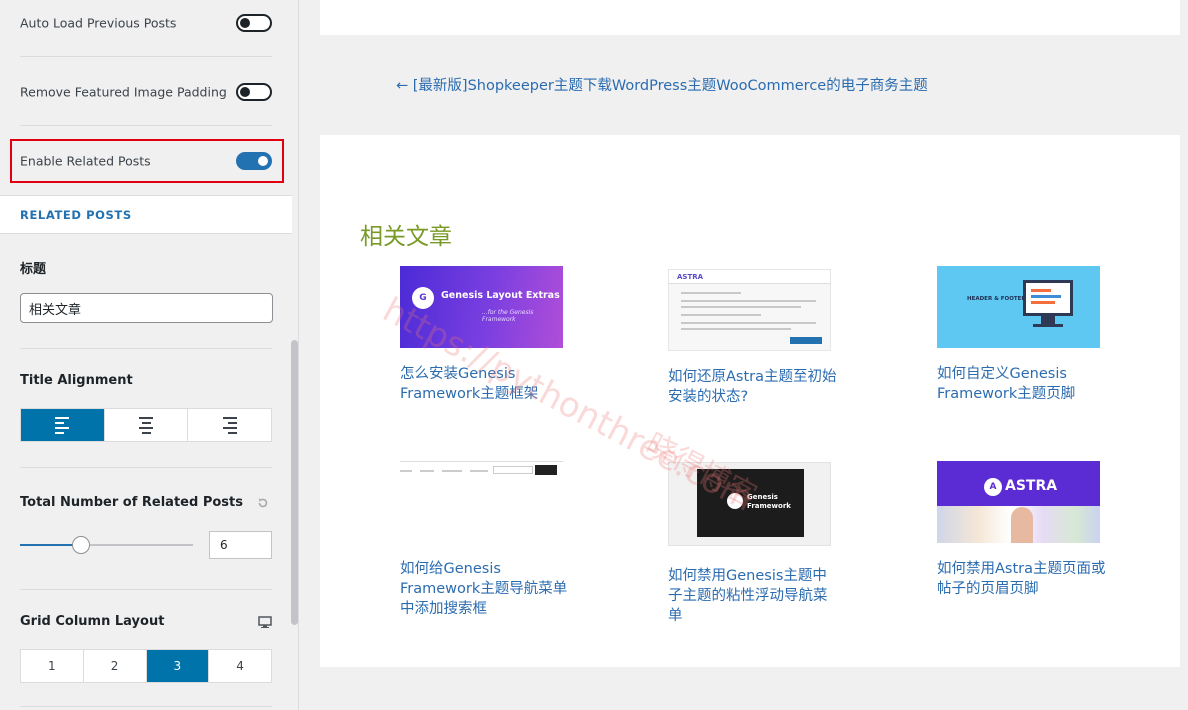 The width and height of the screenshot is (1188, 710). Describe the element at coordinates (106, 545) in the screenshot. I see `total-related-slider` at that location.